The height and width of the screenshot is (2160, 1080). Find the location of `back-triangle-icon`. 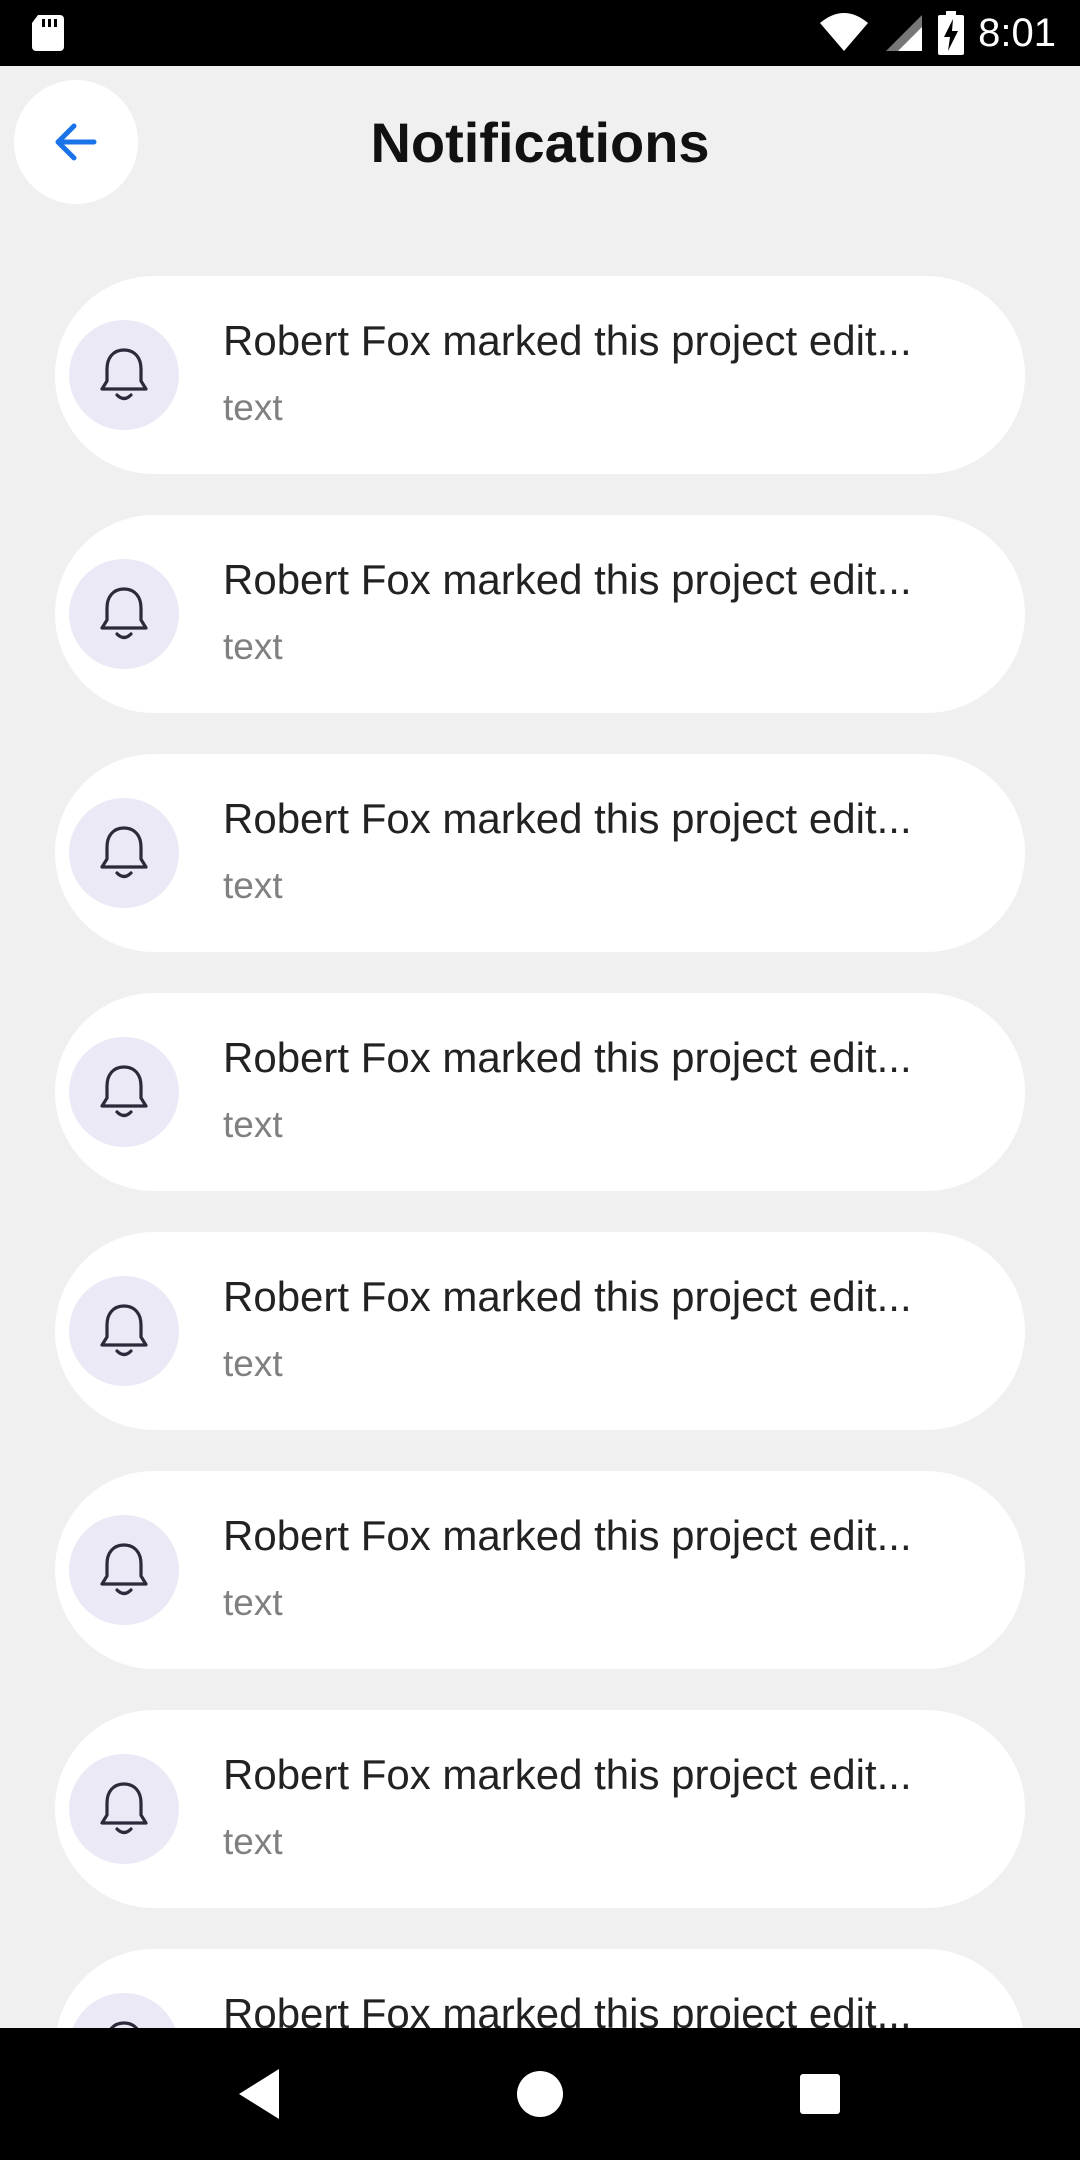

back-triangle-icon is located at coordinates (259, 2094).